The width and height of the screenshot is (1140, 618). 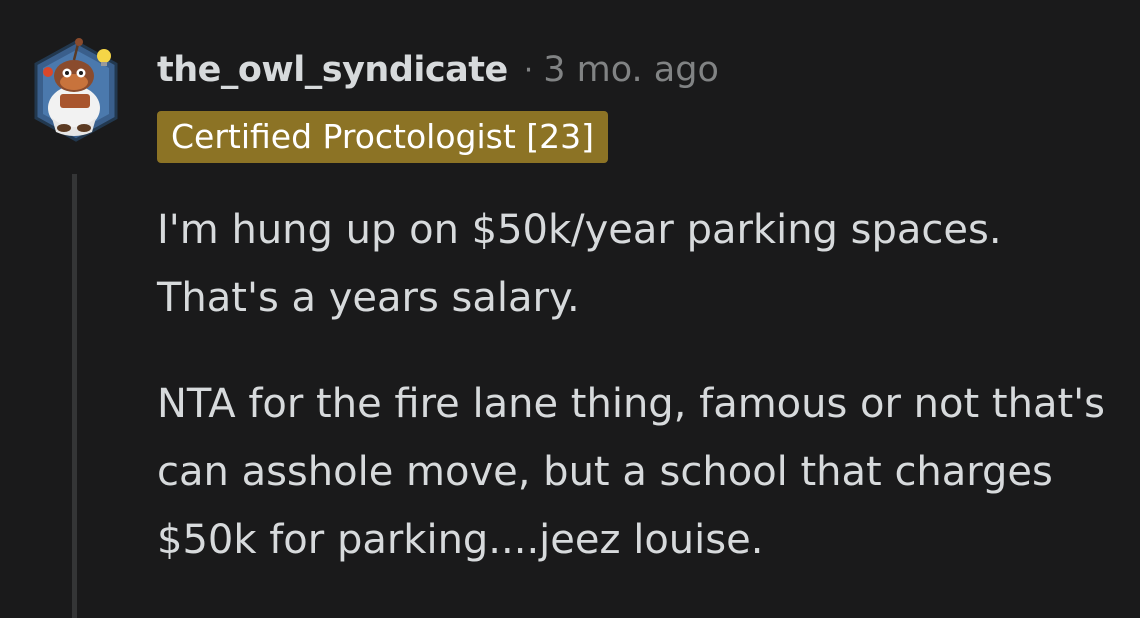 I want to click on username-link: the_owl_syndicate, so click(x=332, y=70).